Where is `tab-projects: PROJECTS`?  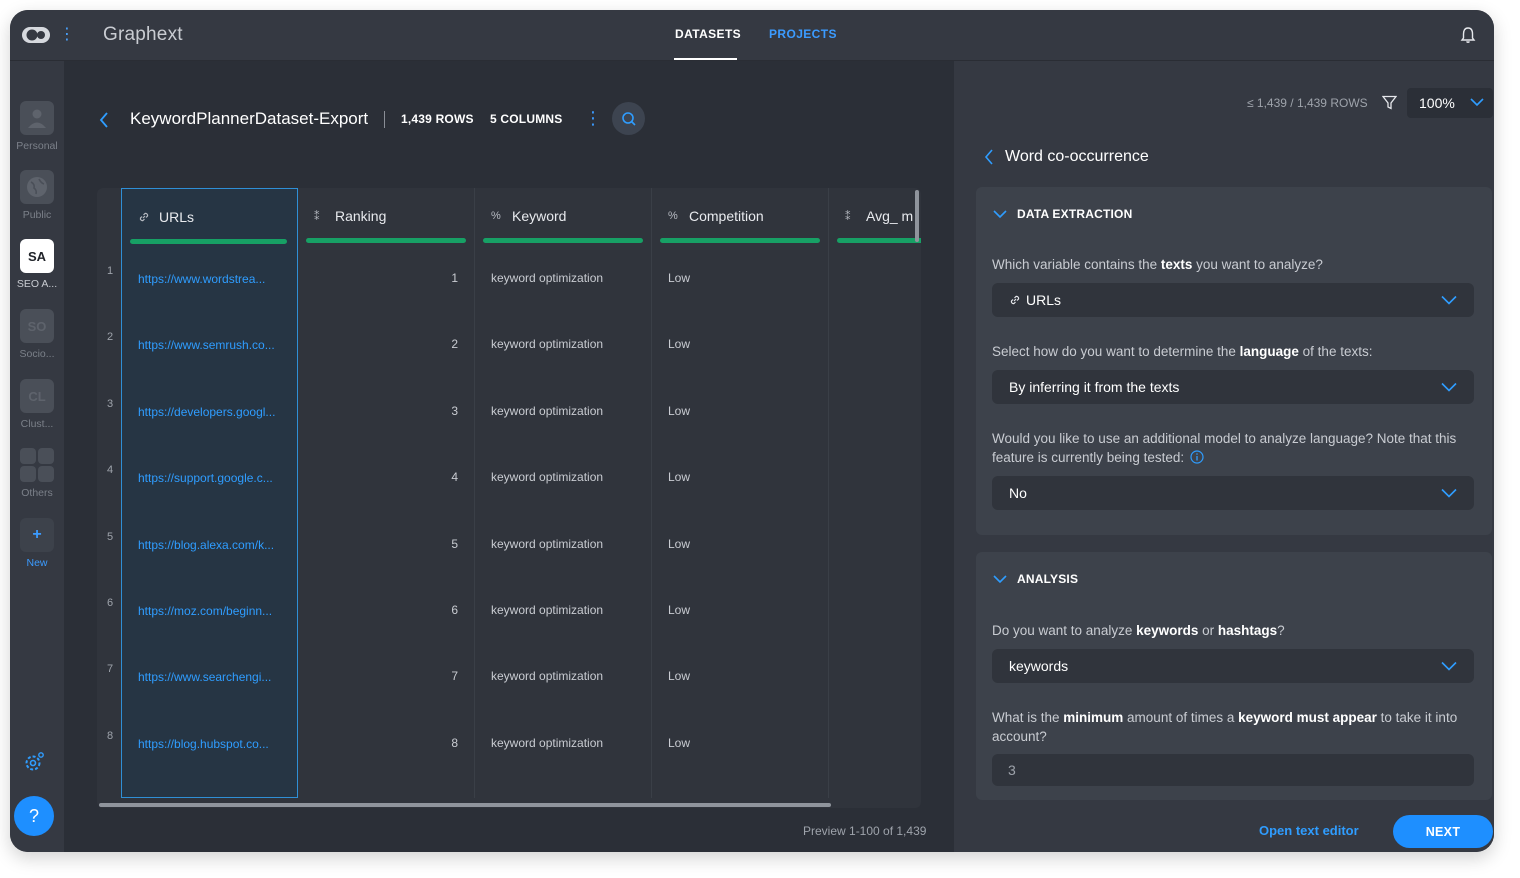 tab-projects: PROJECTS is located at coordinates (803, 34).